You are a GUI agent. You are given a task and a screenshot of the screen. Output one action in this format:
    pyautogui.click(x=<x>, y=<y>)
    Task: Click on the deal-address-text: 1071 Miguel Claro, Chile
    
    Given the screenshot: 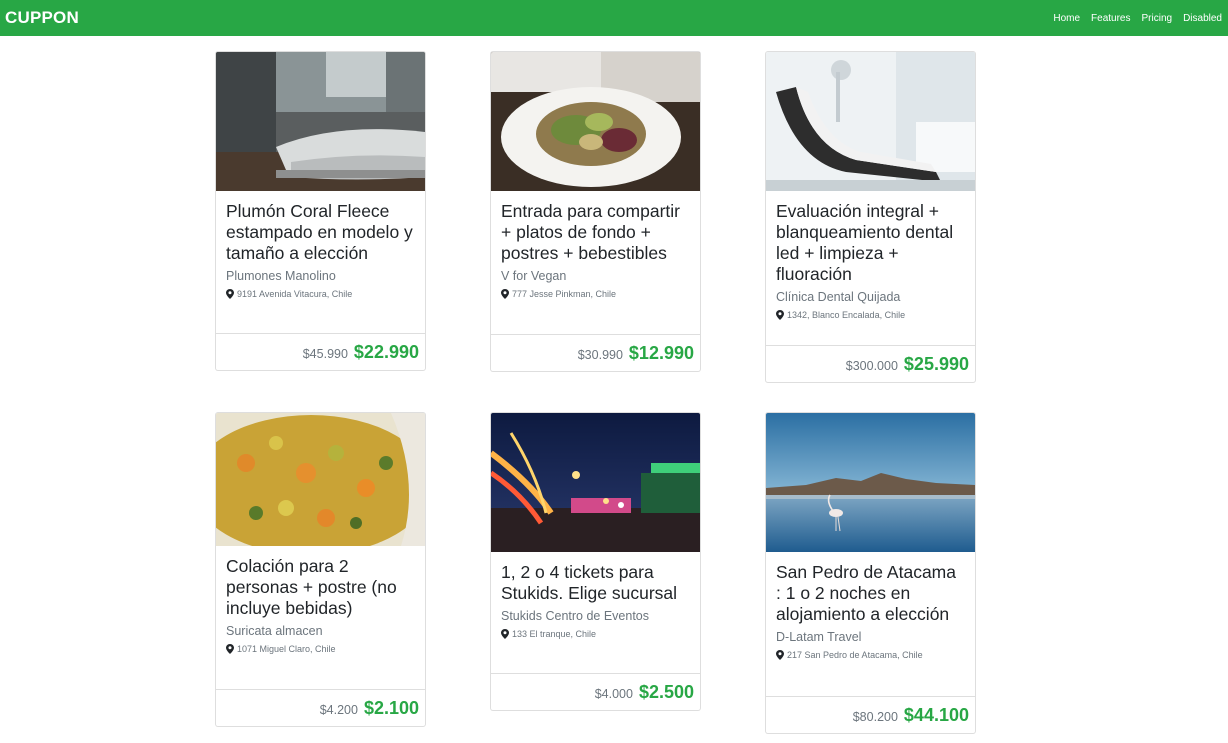 What is the action you would take?
    pyautogui.click(x=286, y=649)
    